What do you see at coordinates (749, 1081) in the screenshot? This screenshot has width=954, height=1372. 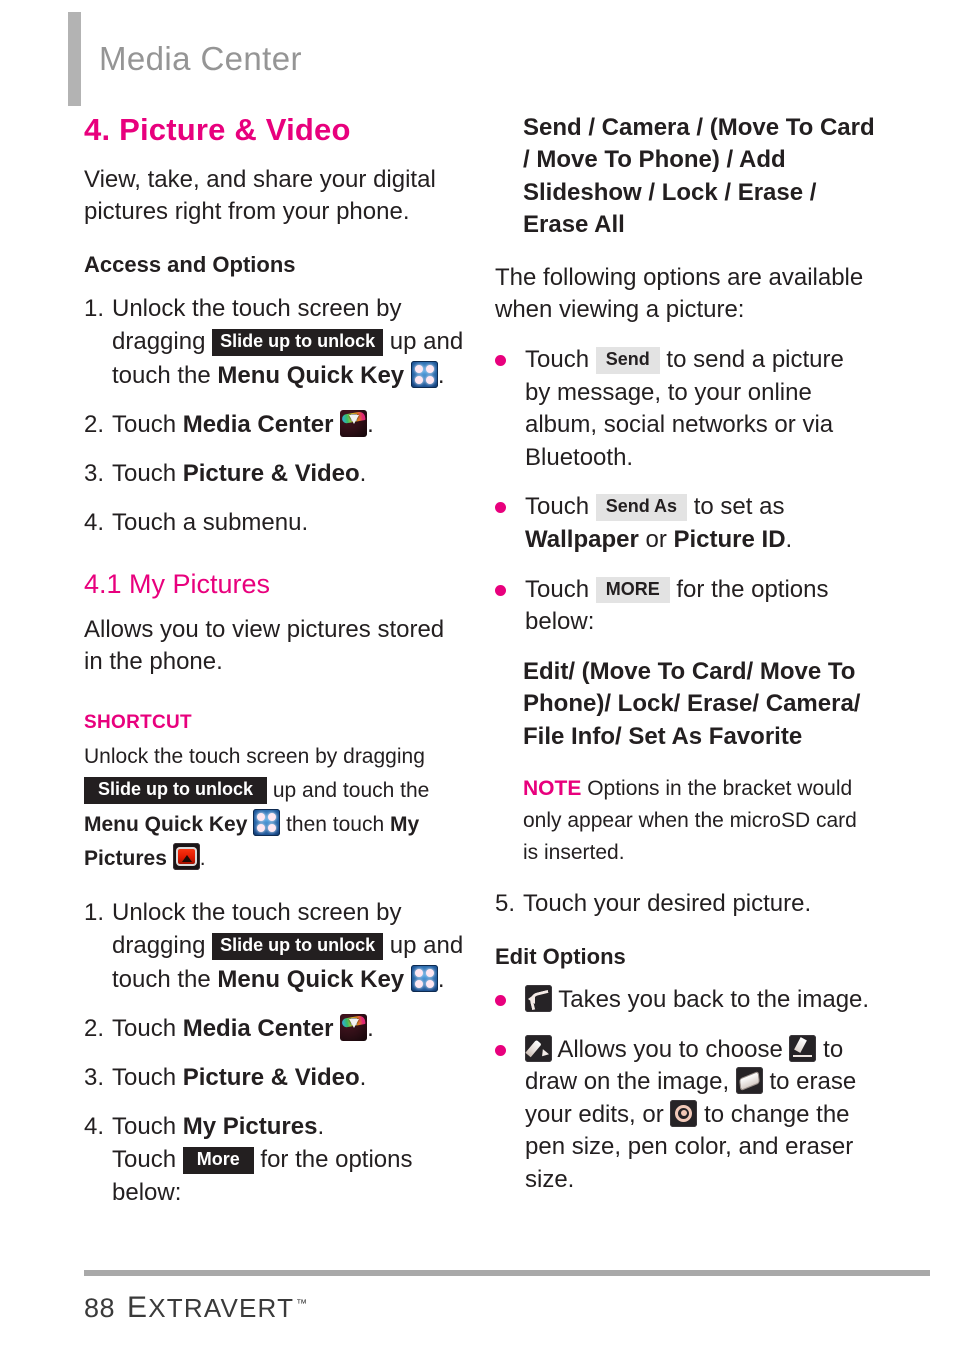 I see `eraser-icon` at bounding box center [749, 1081].